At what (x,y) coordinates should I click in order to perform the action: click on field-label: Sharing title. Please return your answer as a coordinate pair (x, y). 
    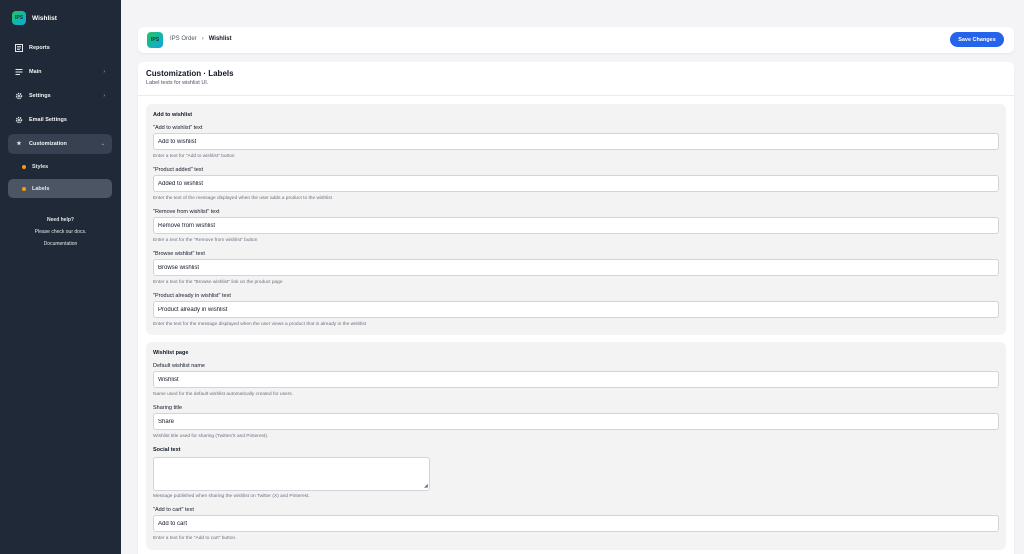
    Looking at the image, I should click on (168, 408).